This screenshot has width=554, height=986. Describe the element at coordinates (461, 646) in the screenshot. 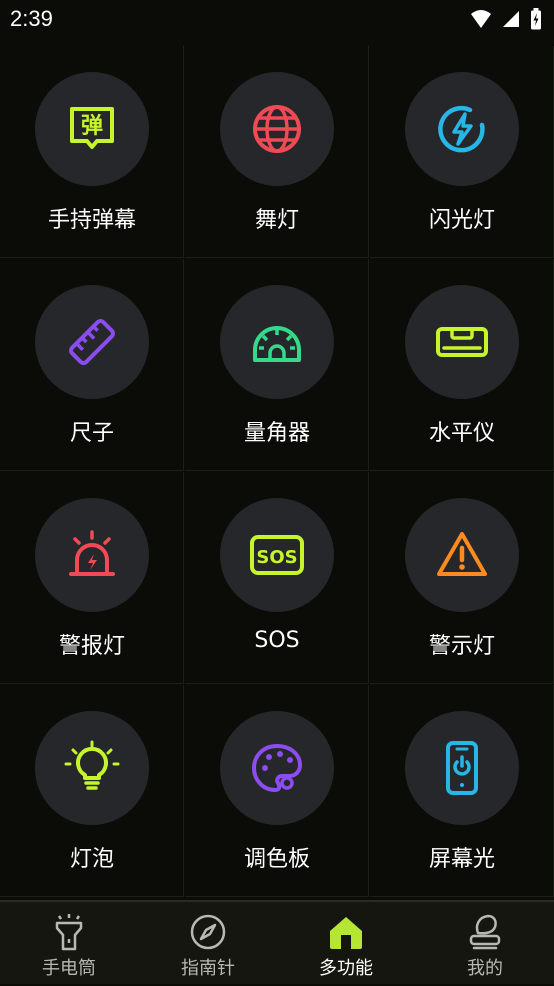

I see `feature-label: 警示灯` at that location.